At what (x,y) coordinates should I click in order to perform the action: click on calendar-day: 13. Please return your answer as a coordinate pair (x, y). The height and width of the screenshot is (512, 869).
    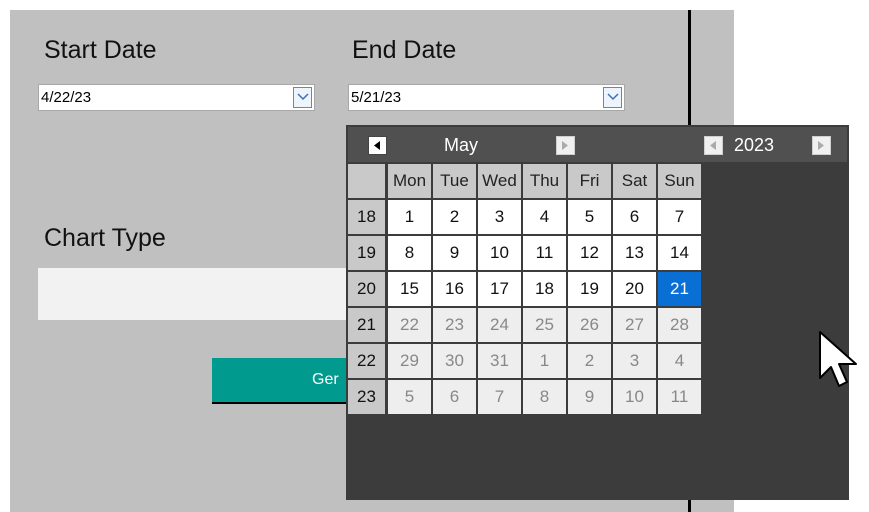
    Looking at the image, I should click on (634, 253).